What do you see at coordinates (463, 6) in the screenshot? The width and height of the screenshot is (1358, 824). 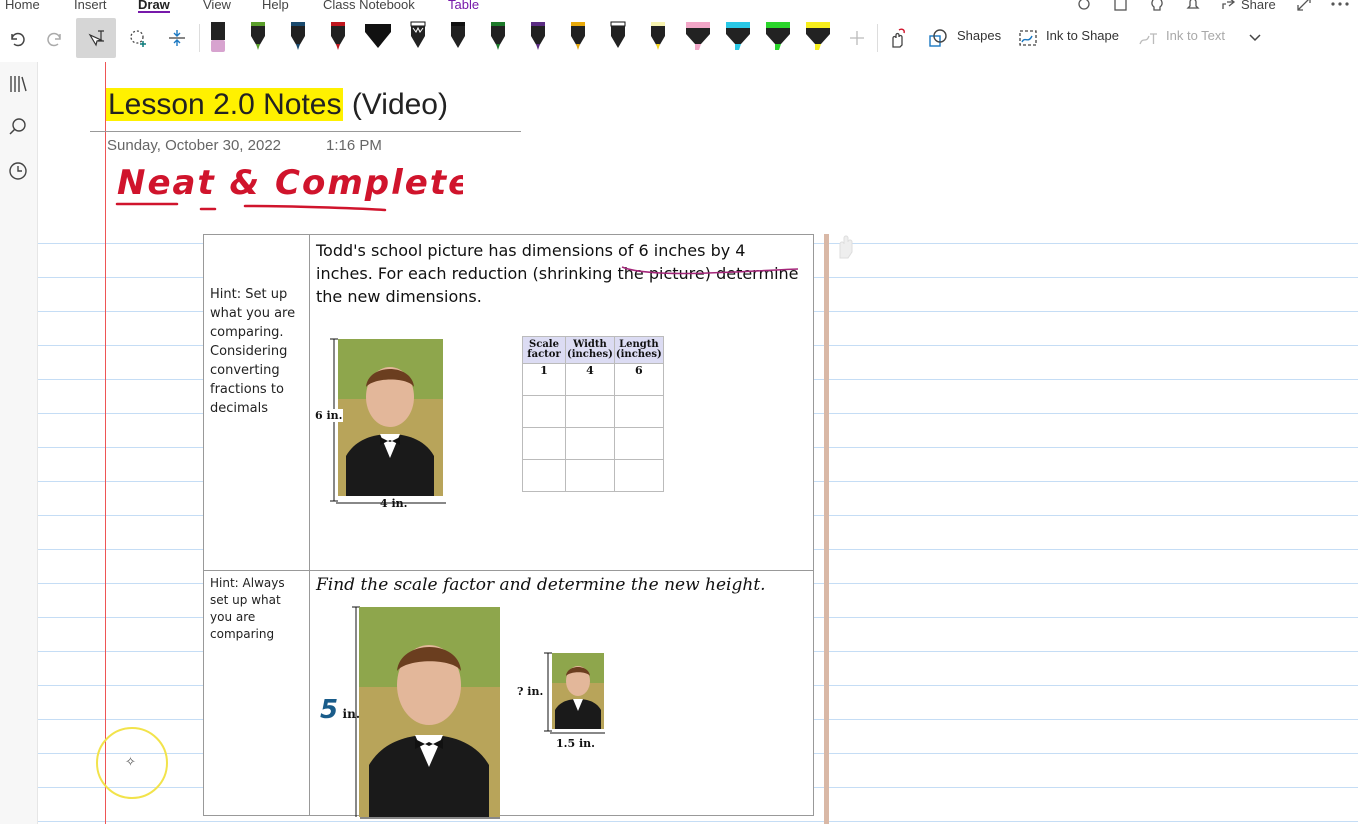 I see `tab-table: Table` at bounding box center [463, 6].